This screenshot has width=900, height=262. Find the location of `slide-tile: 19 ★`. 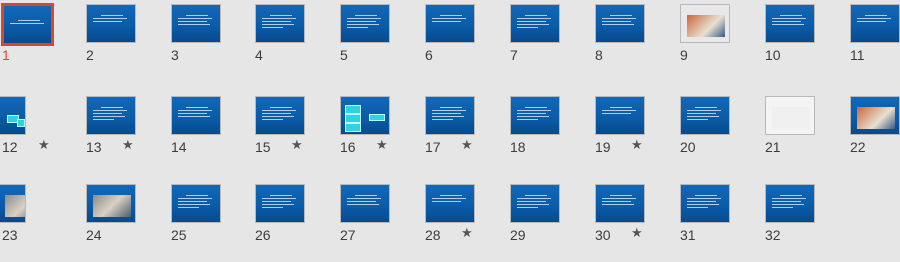

slide-tile: 19 ★ is located at coordinates (637, 133).